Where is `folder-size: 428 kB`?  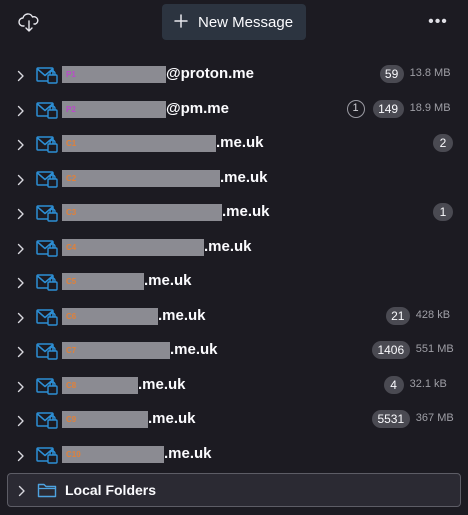 folder-size: 428 kB is located at coordinates (433, 315).